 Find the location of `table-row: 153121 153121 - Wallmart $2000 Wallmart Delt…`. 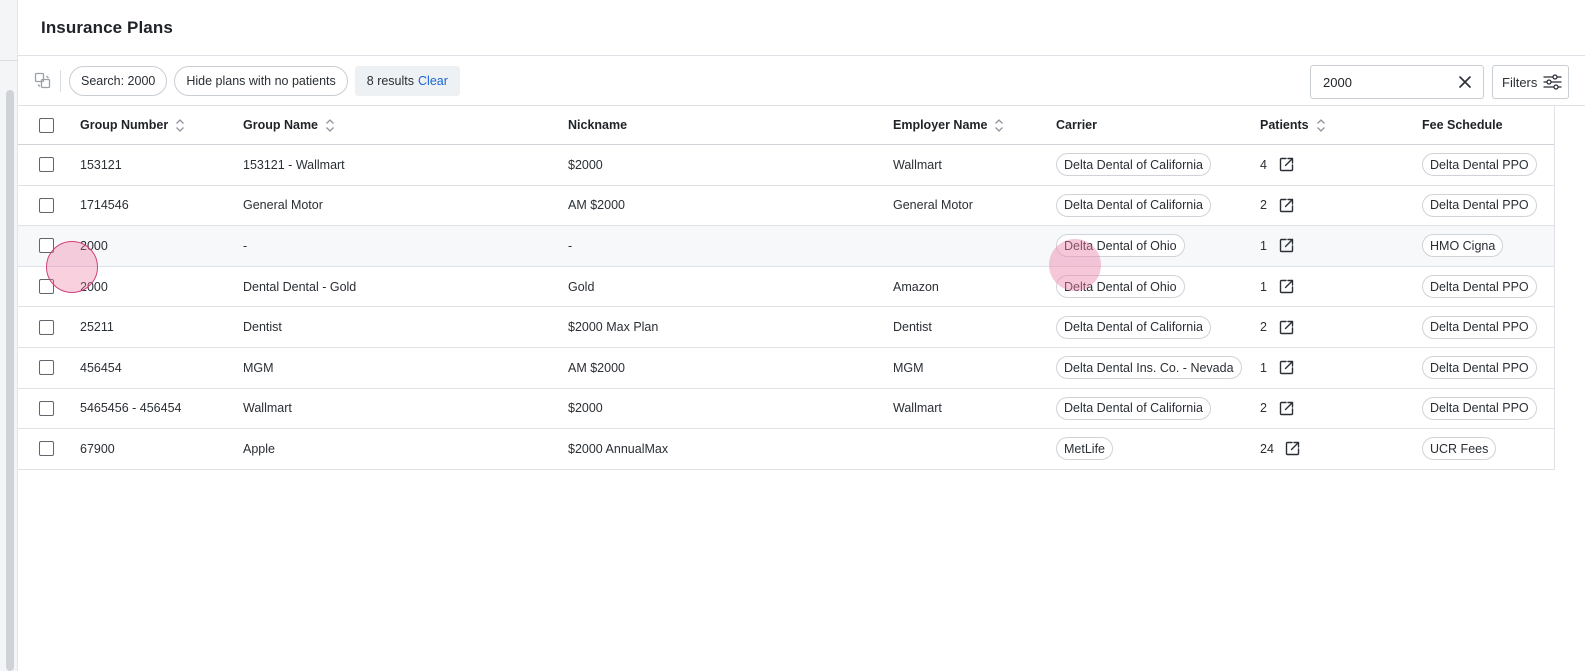

table-row: 153121 153121 - Wallmart $2000 Wallmart Delt… is located at coordinates (786, 165).